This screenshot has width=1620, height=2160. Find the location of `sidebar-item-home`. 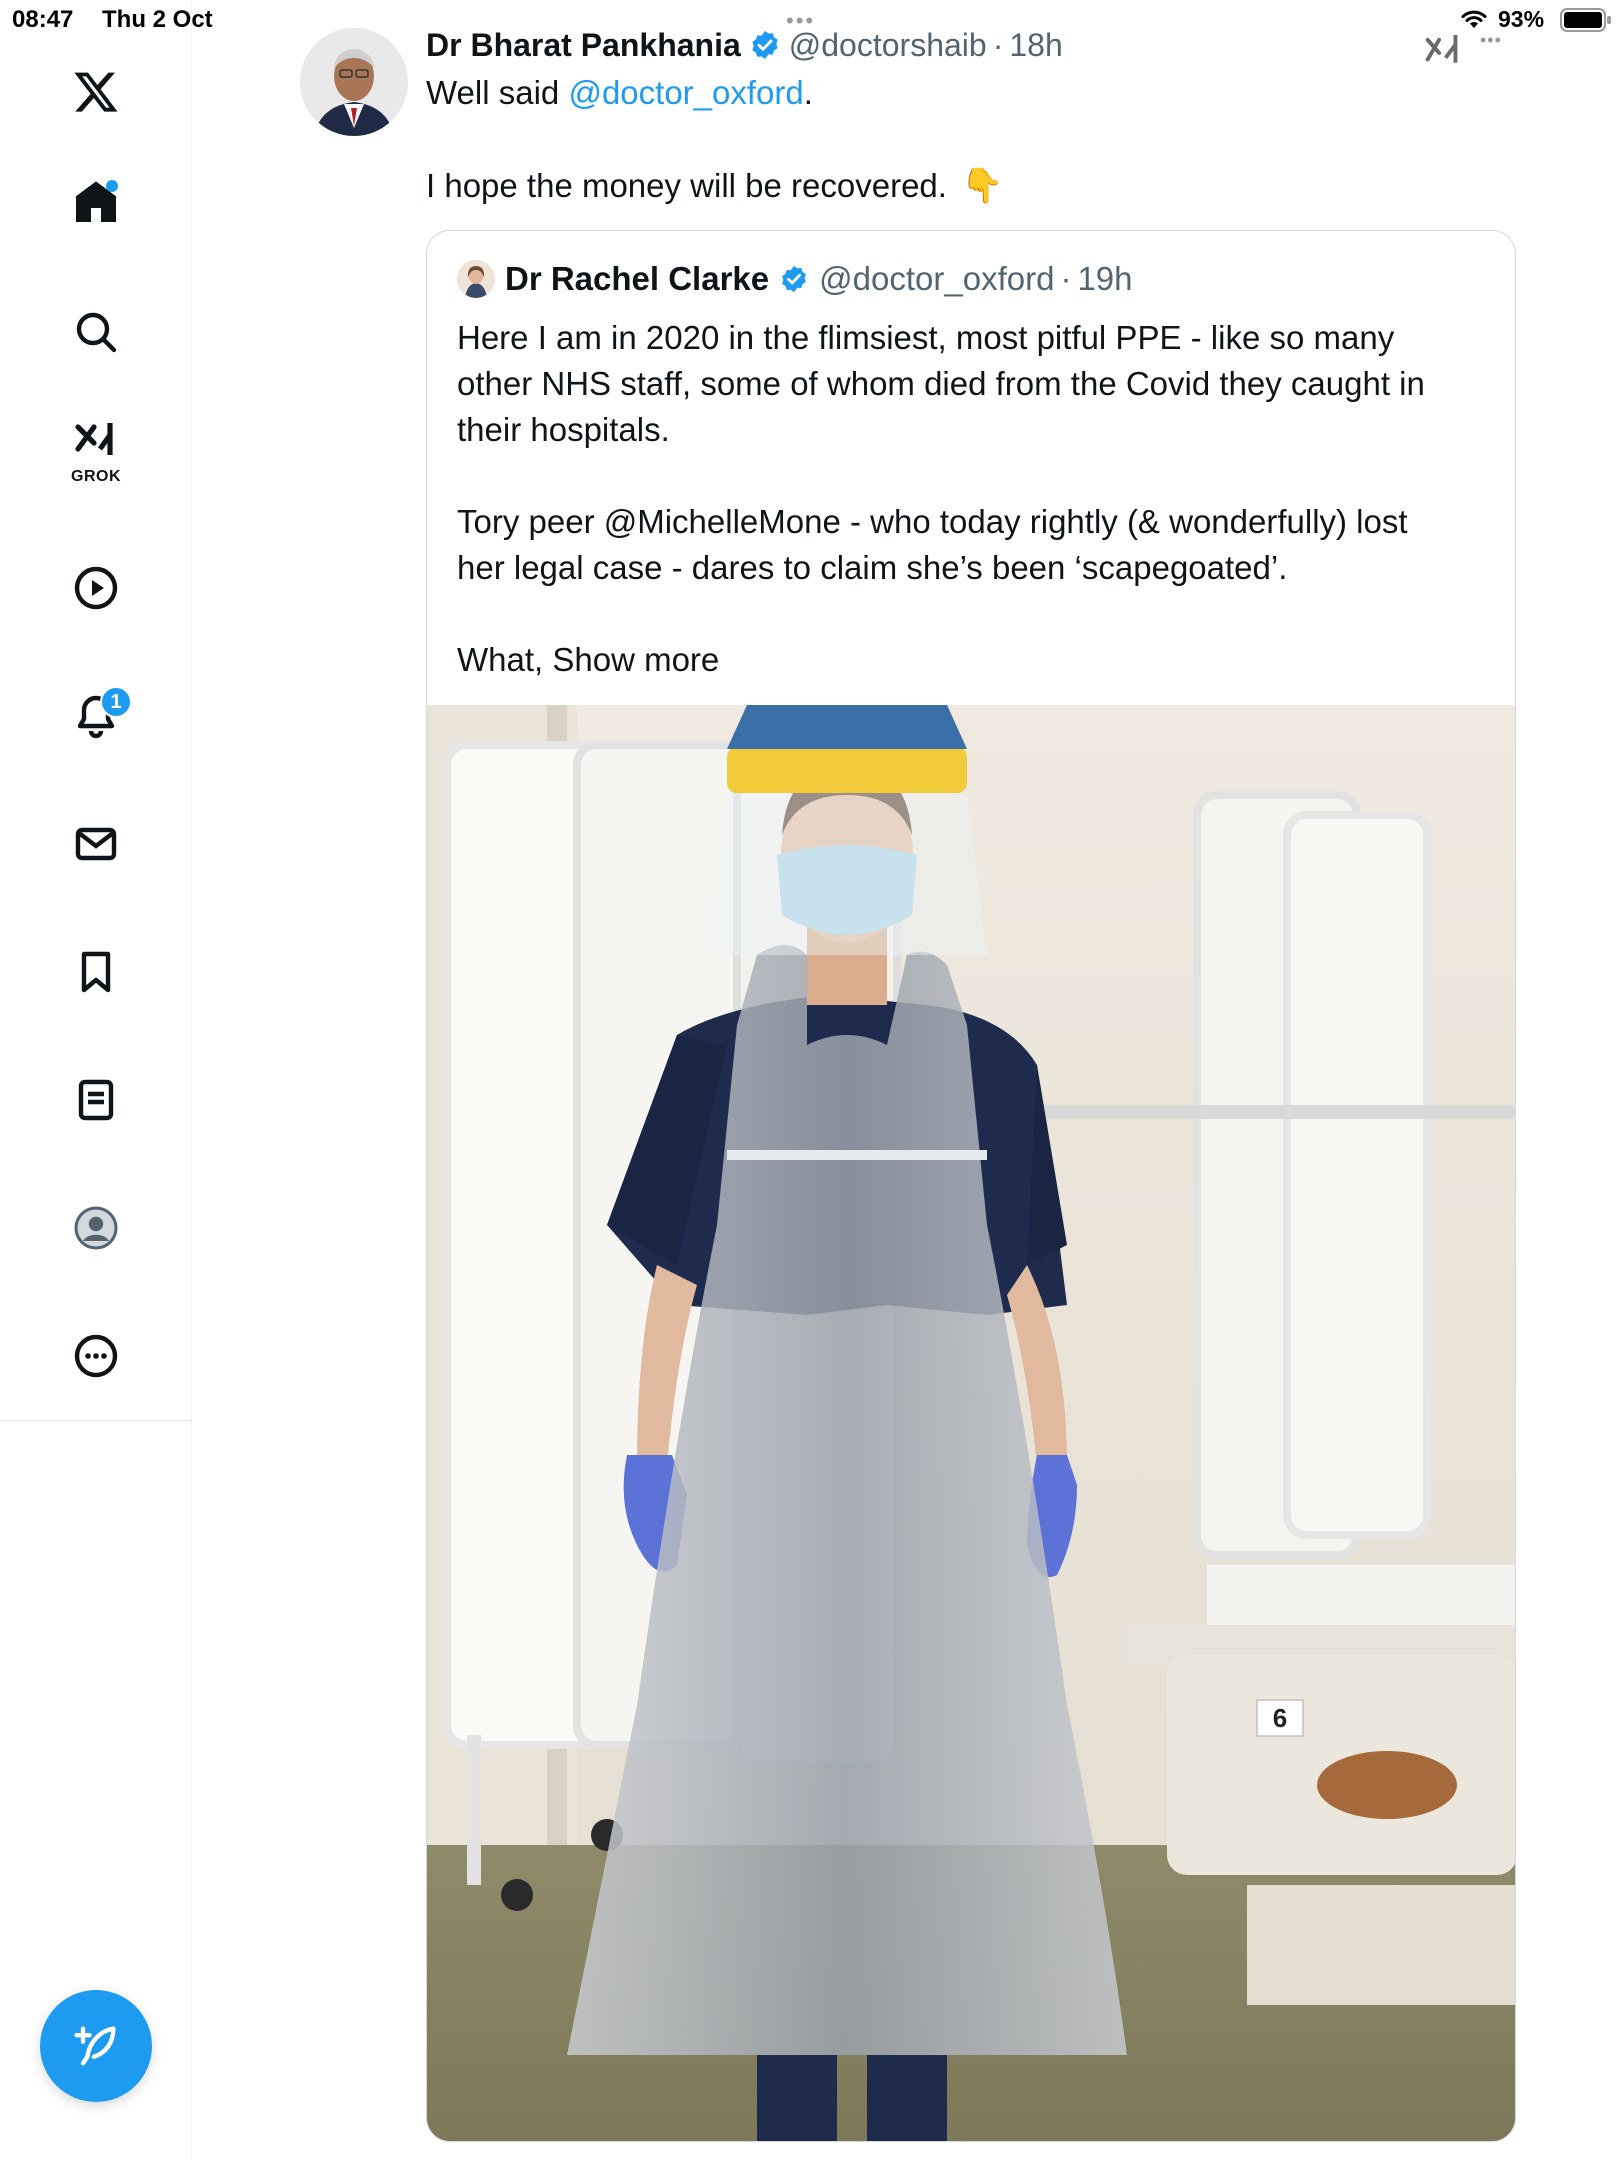

sidebar-item-home is located at coordinates (96, 202).